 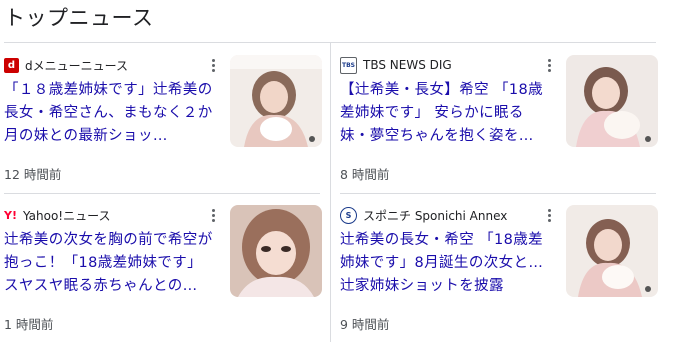 I want to click on source-name: dメニューニュース, so click(x=77, y=65).